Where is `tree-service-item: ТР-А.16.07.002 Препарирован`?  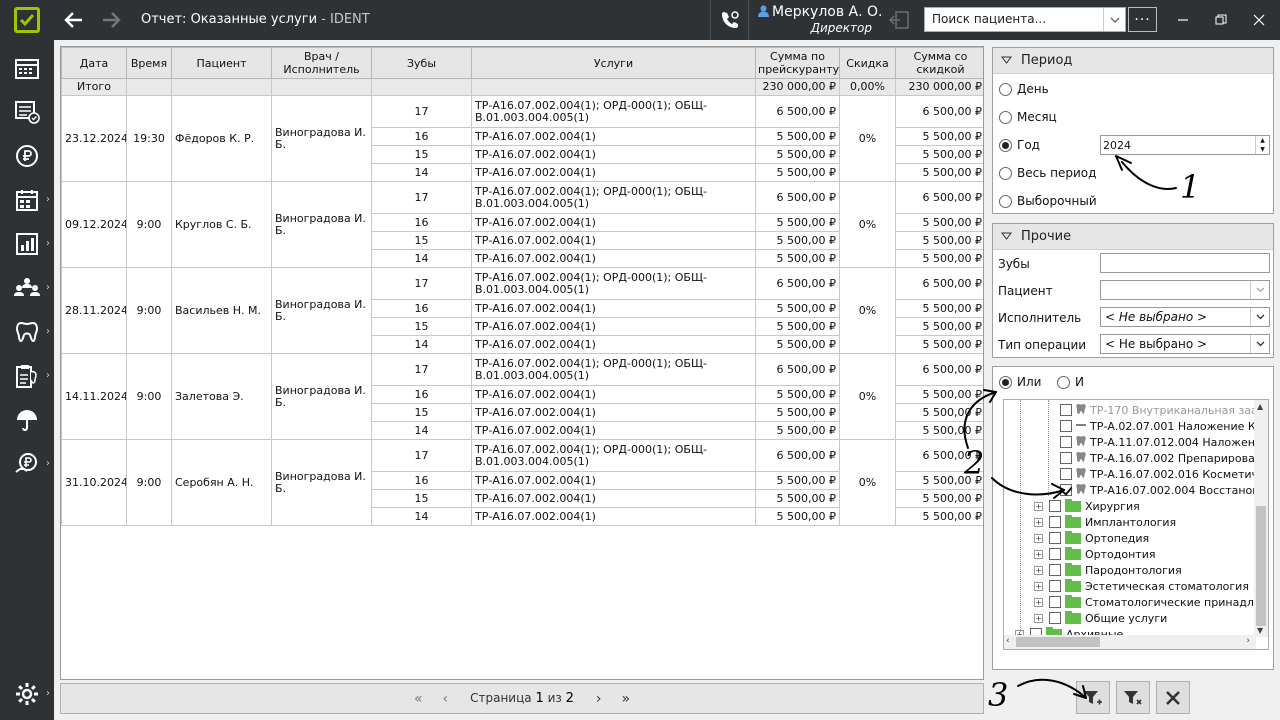
tree-service-item: ТР-А.16.07.002 Препарирован is located at coordinates (1161, 458).